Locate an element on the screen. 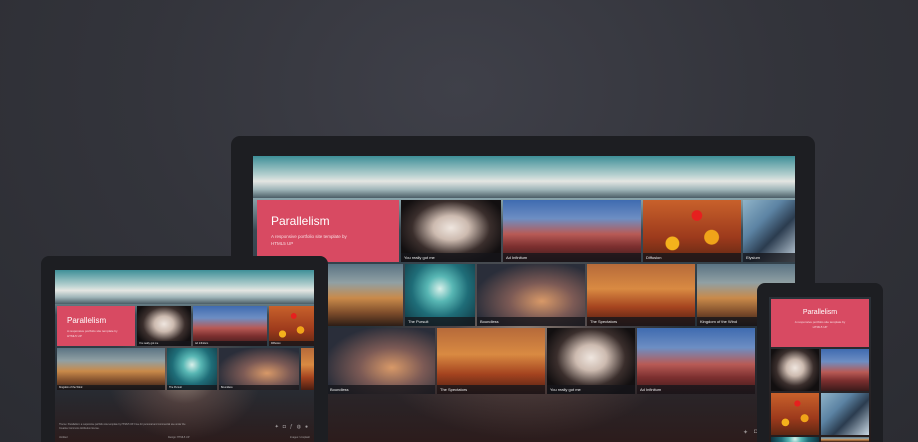 The height and width of the screenshot is (442, 918). tile-caption: Elysium is located at coordinates (769, 257).